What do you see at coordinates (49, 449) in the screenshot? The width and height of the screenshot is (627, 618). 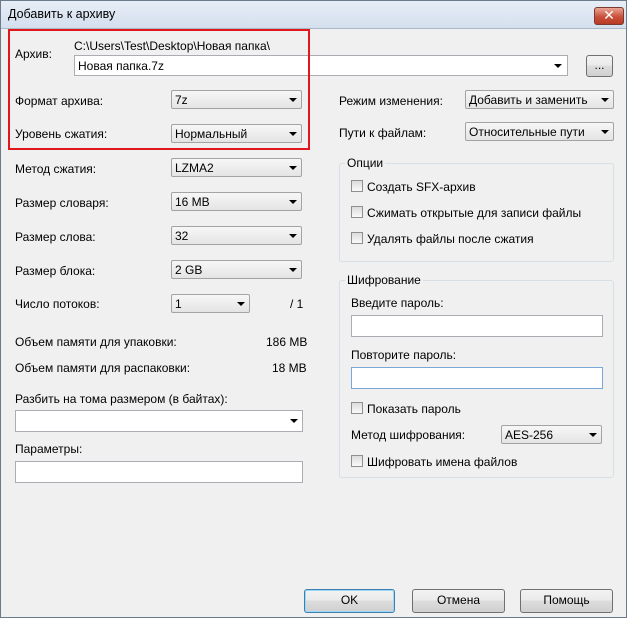 I see `params-label: Параметры:` at bounding box center [49, 449].